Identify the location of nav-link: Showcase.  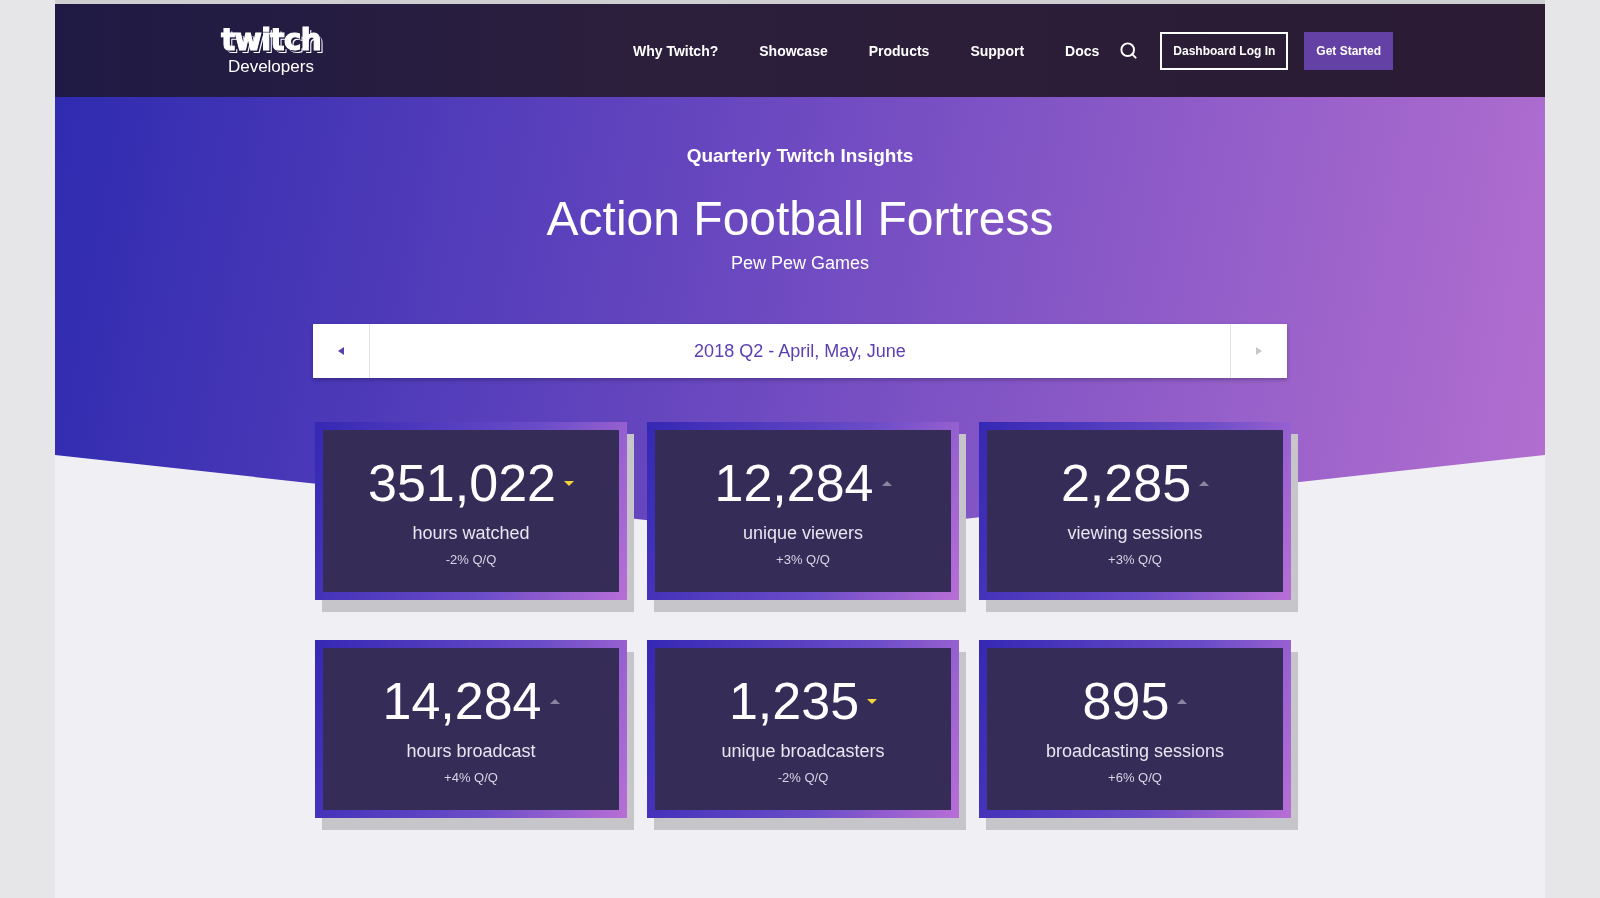
(793, 50).